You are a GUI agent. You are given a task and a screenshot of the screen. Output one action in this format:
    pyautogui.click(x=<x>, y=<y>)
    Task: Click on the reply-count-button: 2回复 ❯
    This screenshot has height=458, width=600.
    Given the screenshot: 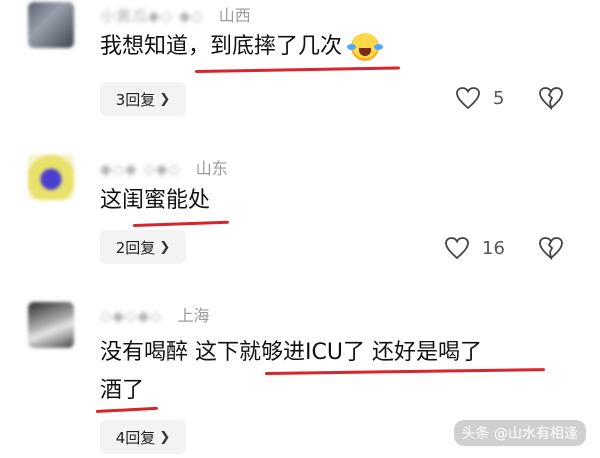 What is the action you would take?
    pyautogui.click(x=143, y=247)
    